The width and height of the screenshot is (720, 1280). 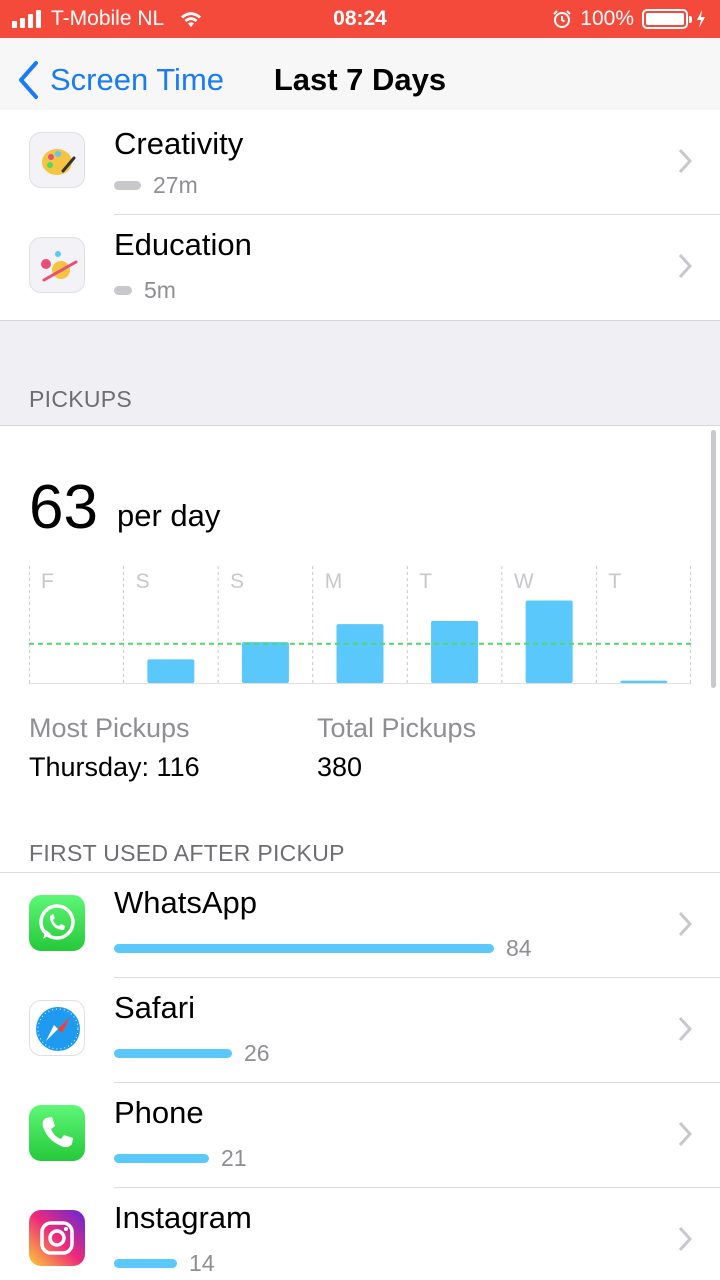 I want to click on education-icon, so click(x=57, y=265).